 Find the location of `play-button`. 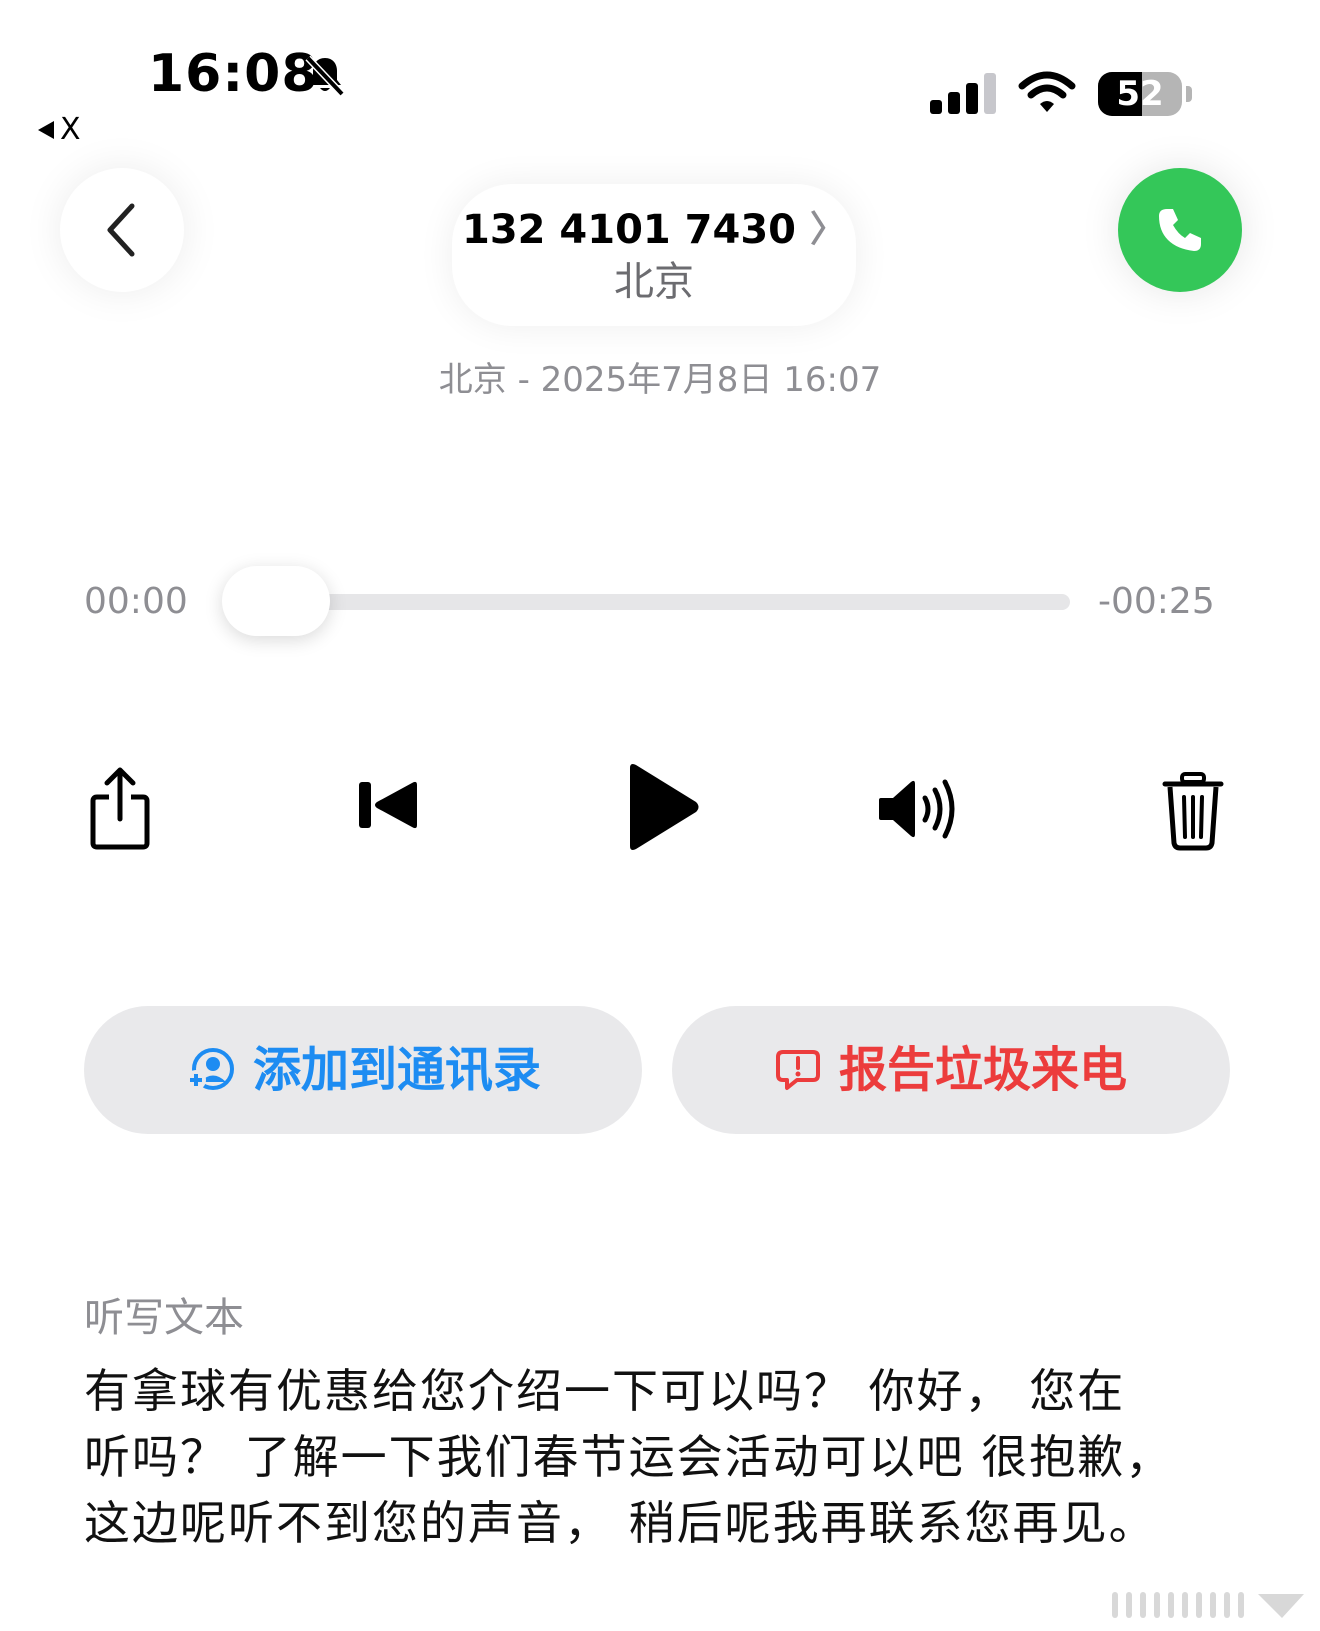

play-button is located at coordinates (662, 807).